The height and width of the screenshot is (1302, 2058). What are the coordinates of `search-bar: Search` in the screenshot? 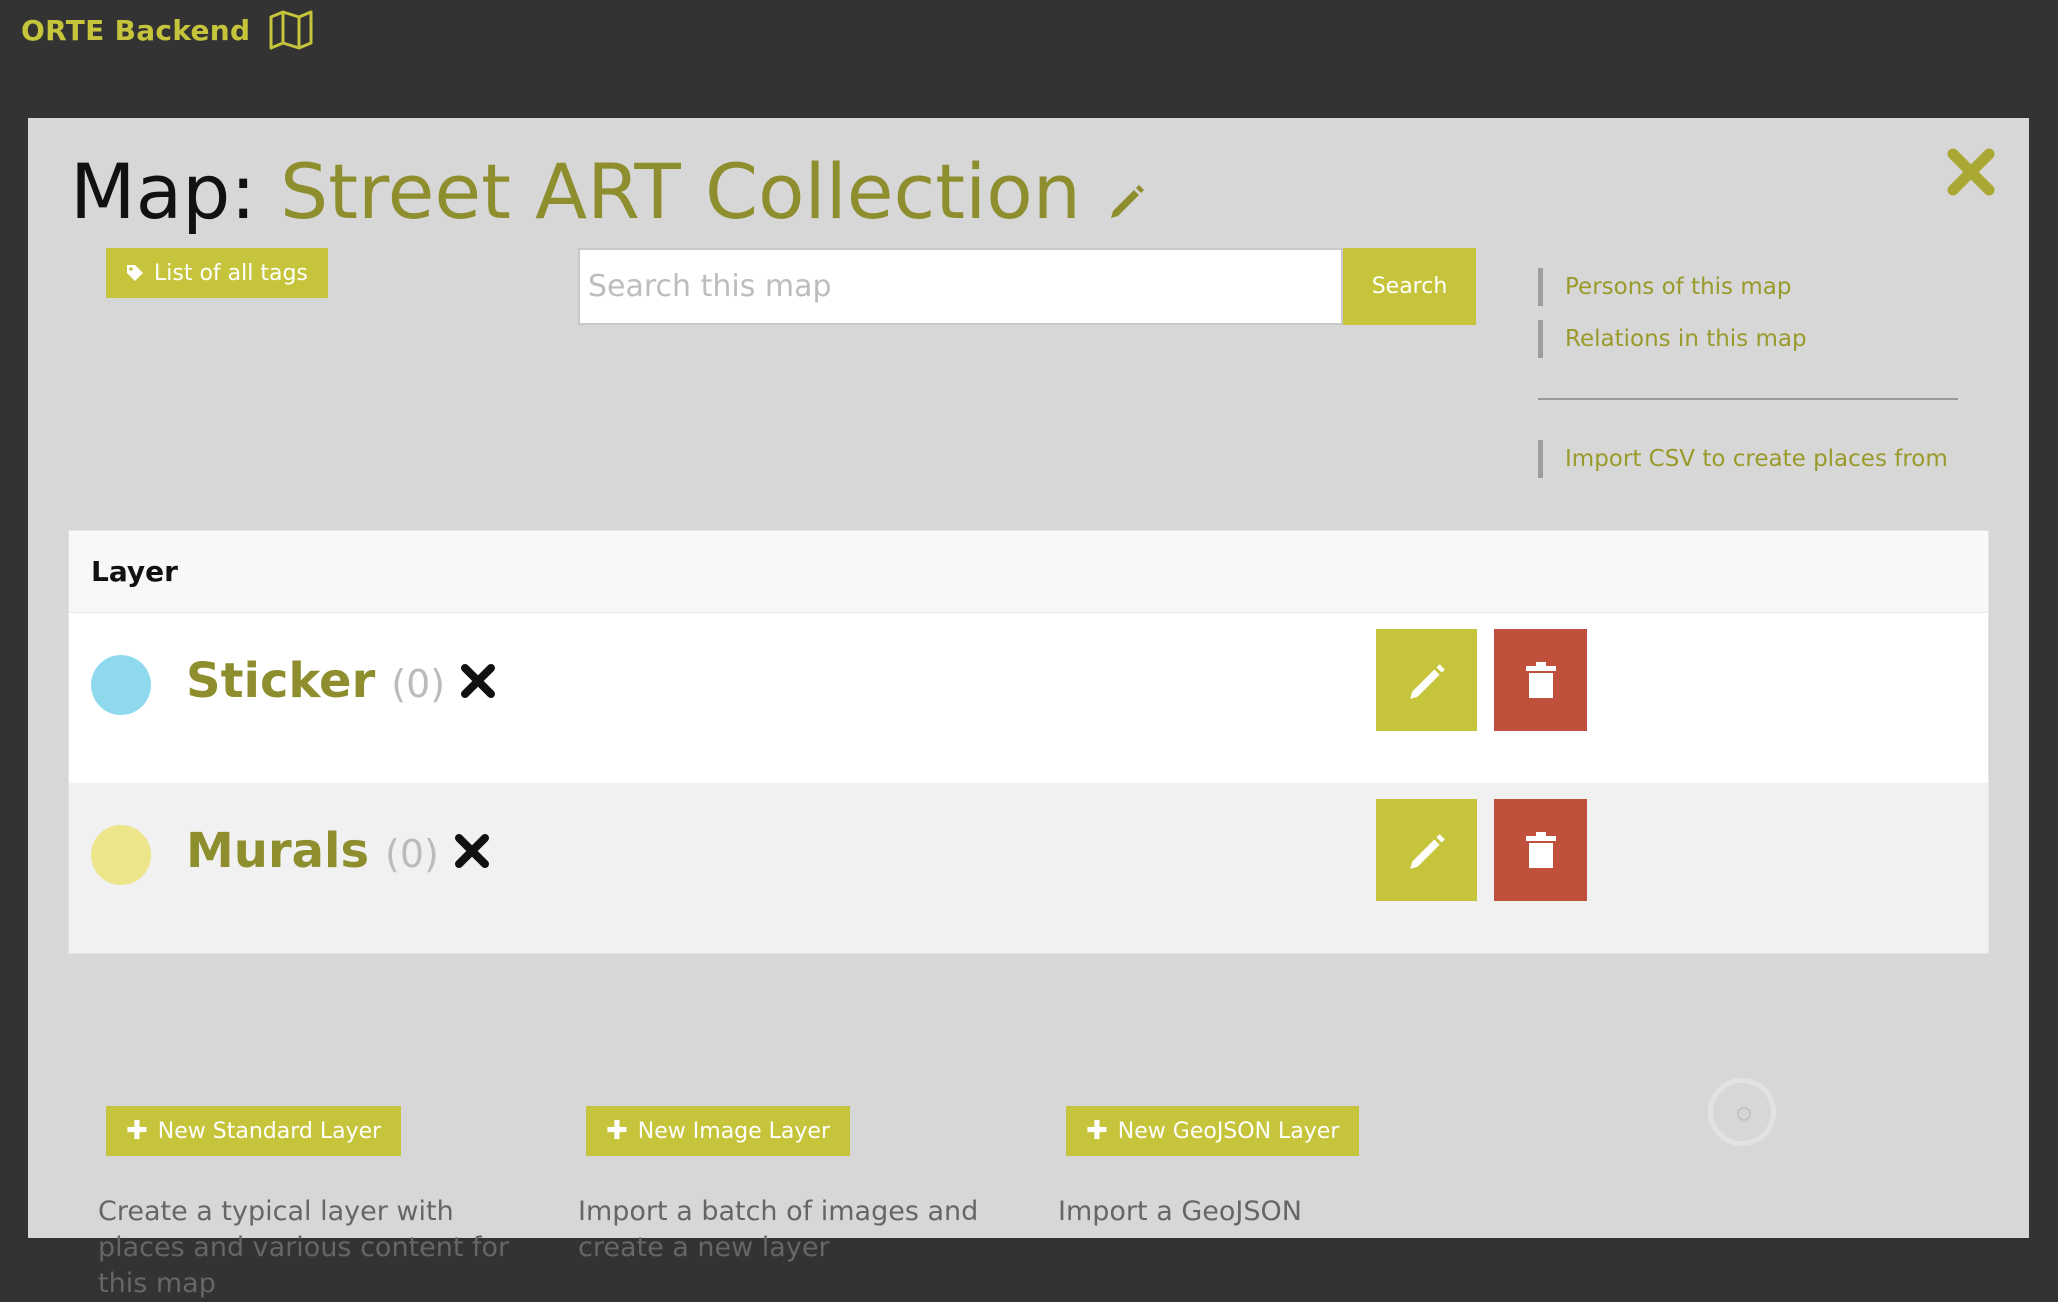 It's located at (1027, 286).